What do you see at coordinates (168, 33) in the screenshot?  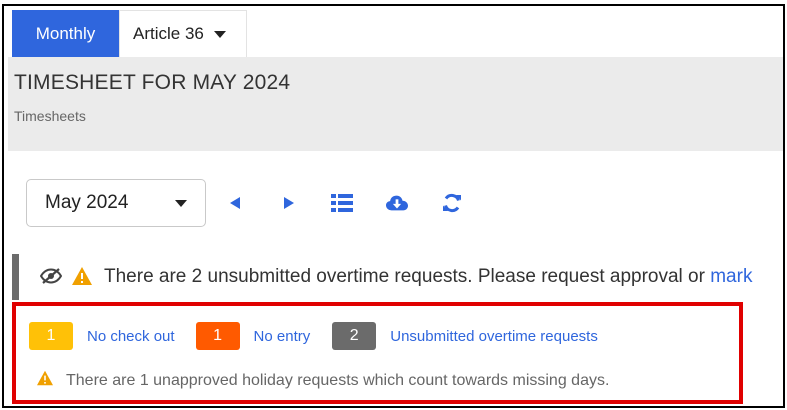 I see `tab-article-label: Article 36` at bounding box center [168, 33].